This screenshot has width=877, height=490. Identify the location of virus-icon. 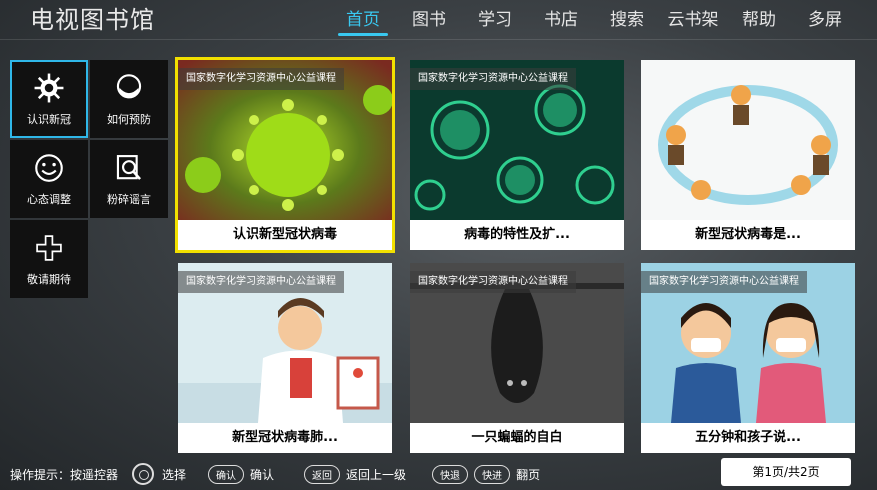
(49, 88).